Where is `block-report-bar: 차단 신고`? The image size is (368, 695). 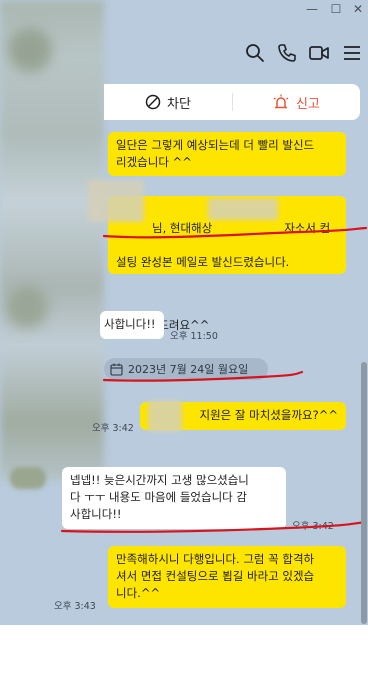
block-report-bar: 차단 신고 is located at coordinates (232, 102).